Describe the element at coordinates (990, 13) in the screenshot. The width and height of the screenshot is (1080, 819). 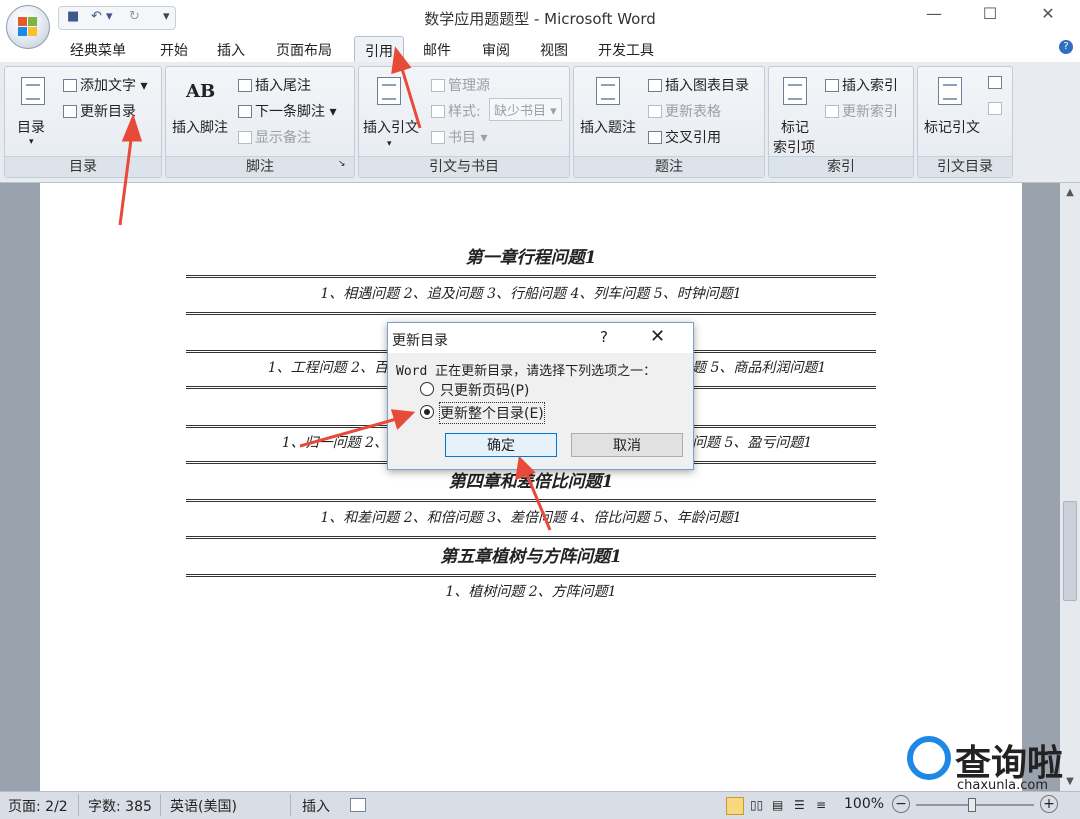
I see `maximize-button: ☐` at that location.